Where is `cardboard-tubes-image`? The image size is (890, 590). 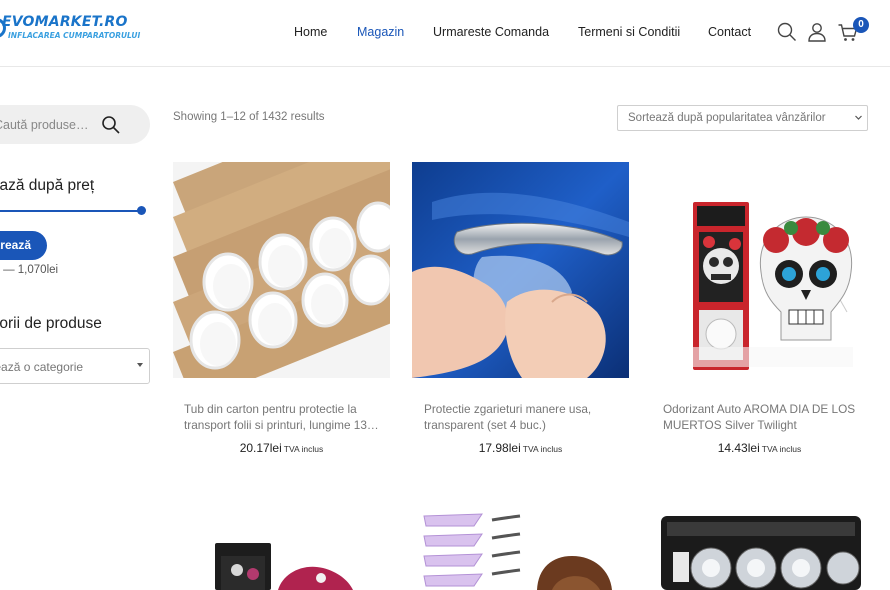
cardboard-tubes-image is located at coordinates (281, 270).